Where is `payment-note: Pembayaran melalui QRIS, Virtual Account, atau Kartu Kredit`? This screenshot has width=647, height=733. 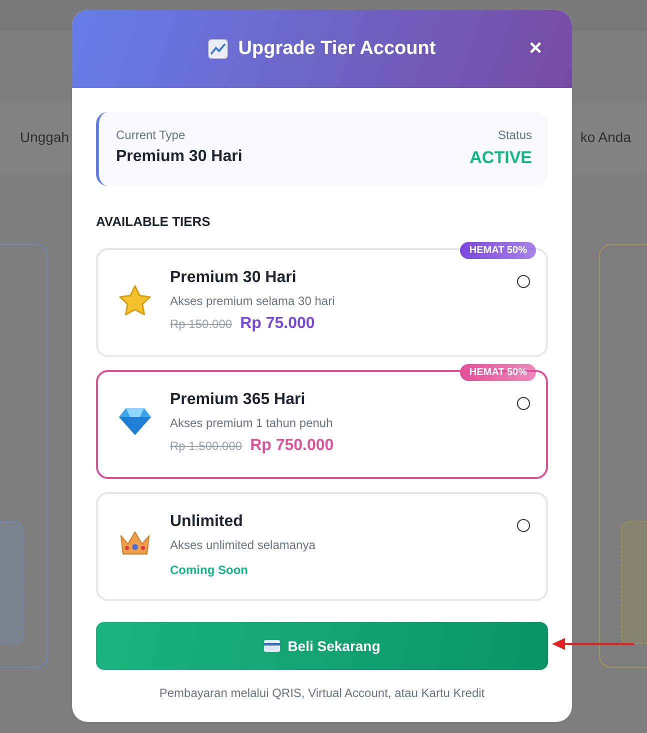
payment-note: Pembayaran melalui QRIS, Virtual Account, atau Kartu Kredit is located at coordinates (322, 693).